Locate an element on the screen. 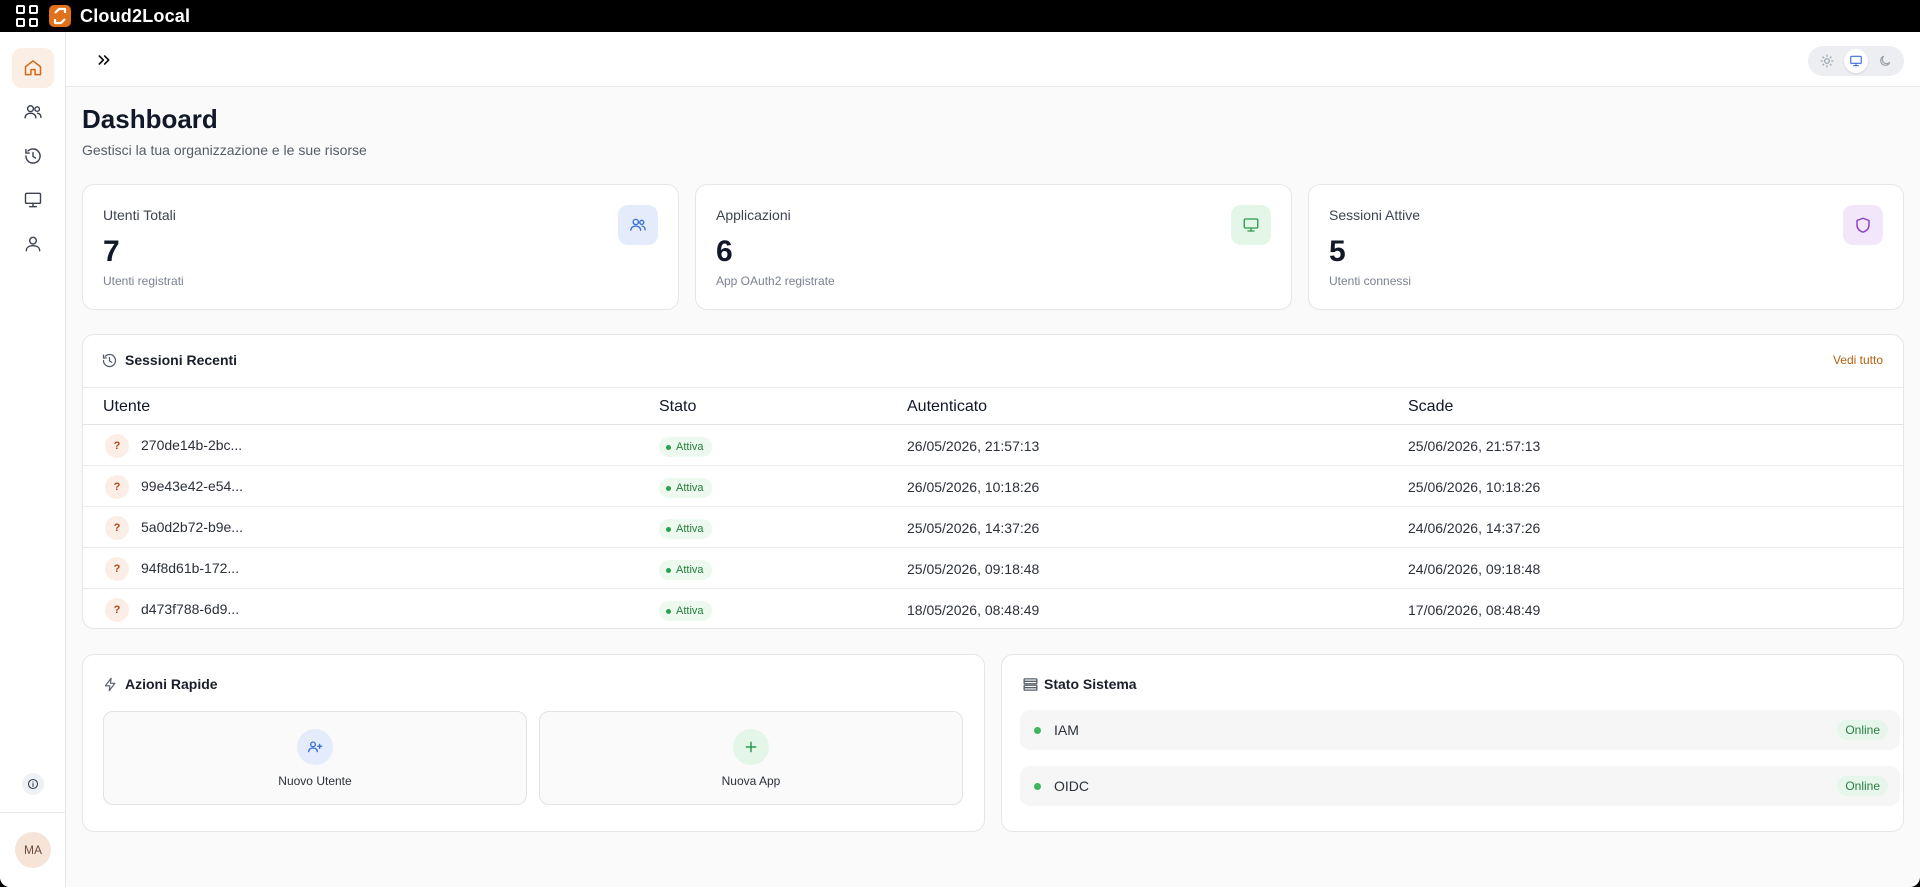 The image size is (1920, 887). system-status-title: Stato Sistema is located at coordinates (1090, 684).